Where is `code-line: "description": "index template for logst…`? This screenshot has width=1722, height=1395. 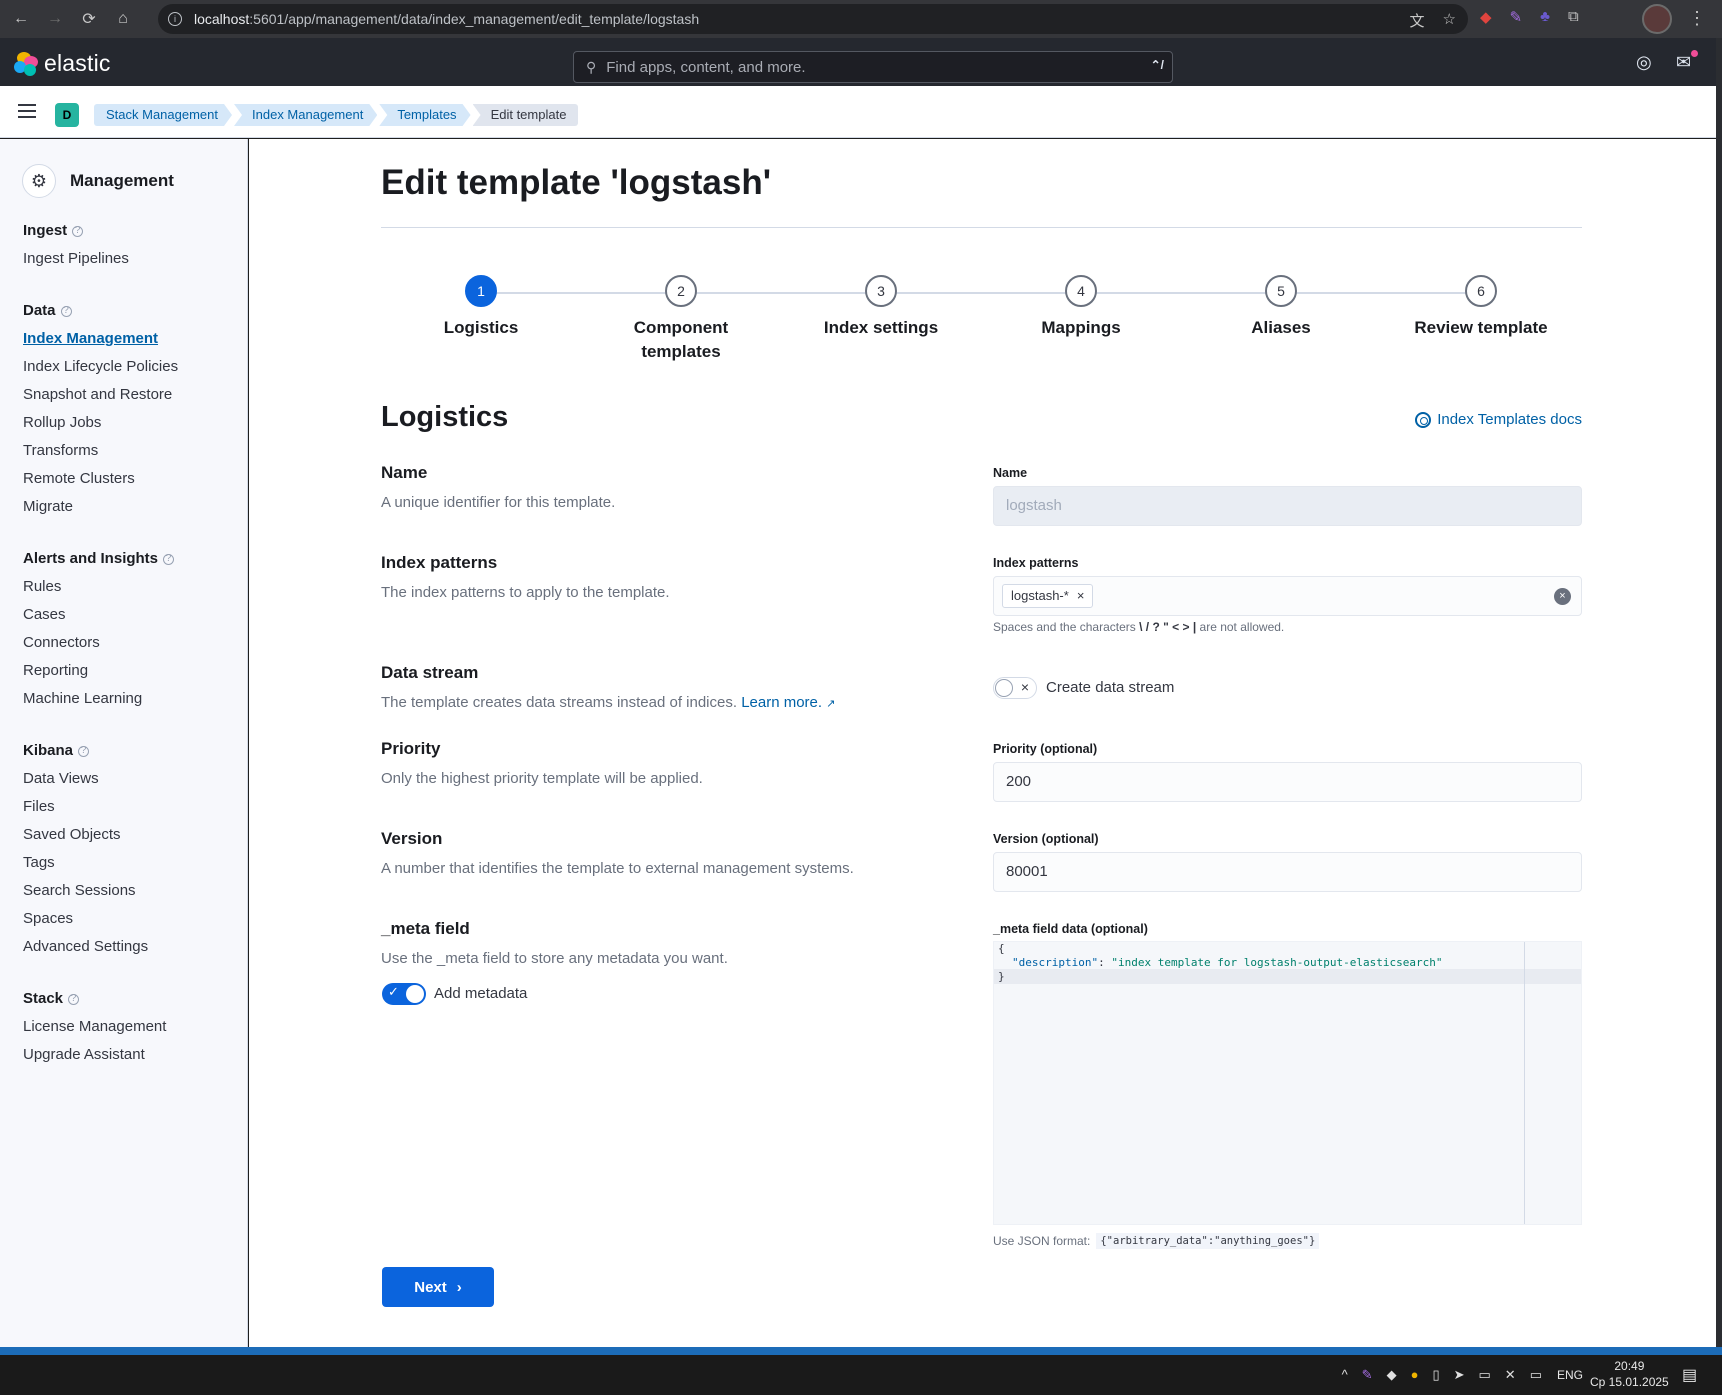 code-line: "description": "index template for logst… is located at coordinates (1227, 962).